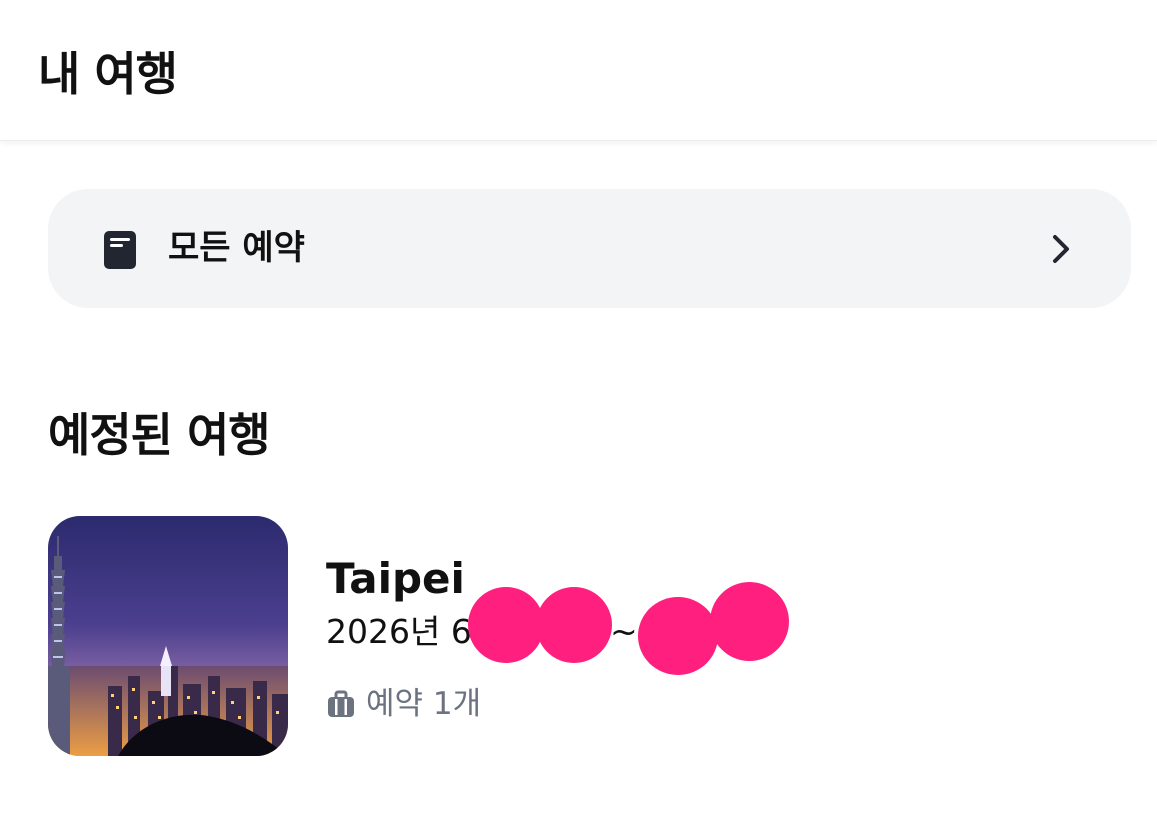 The width and height of the screenshot is (1157, 832). I want to click on trip-dates: 2026년 6 ~, so click(482, 632).